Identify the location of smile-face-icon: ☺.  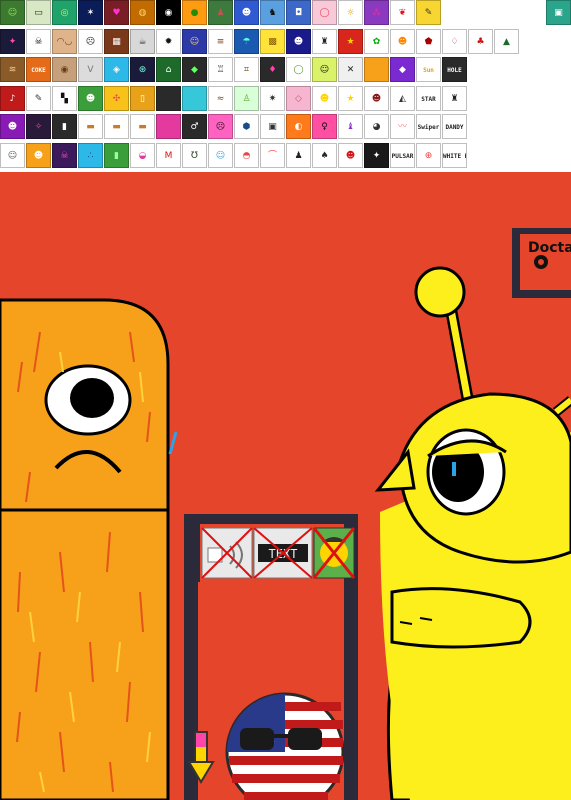
(220, 155).